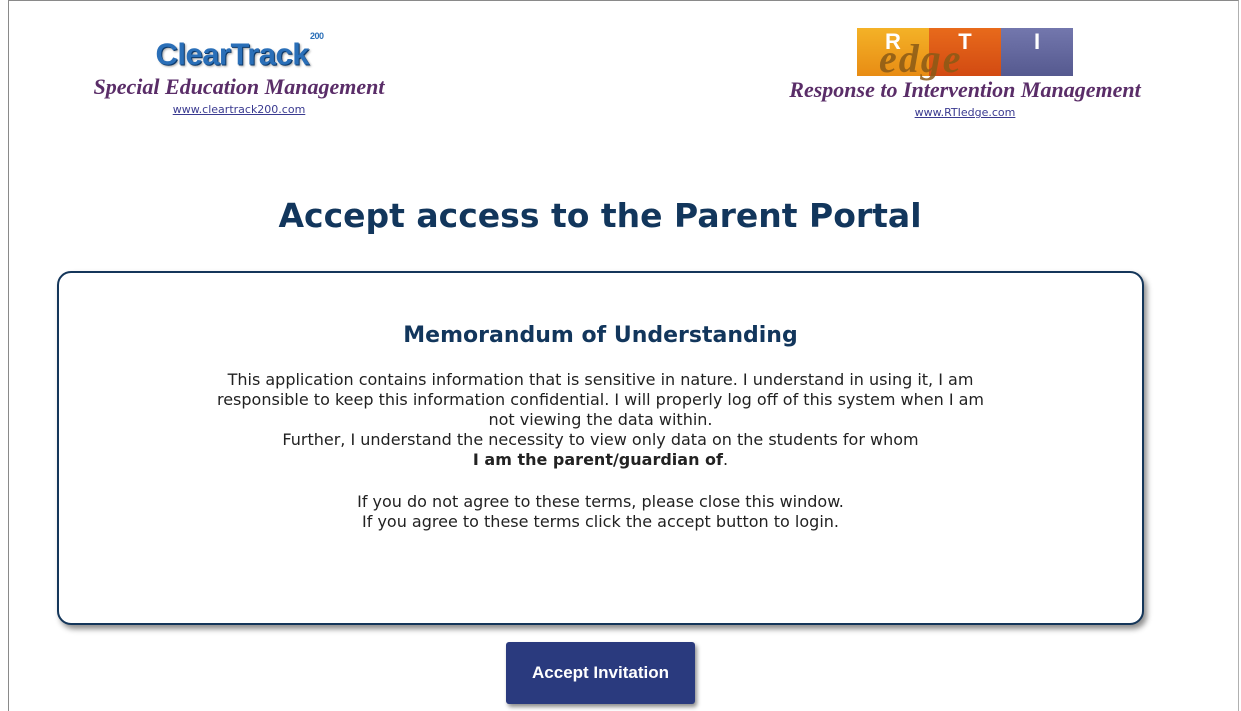  I want to click on memo-strong-line: I am the parent/guardian of., so click(600, 460).